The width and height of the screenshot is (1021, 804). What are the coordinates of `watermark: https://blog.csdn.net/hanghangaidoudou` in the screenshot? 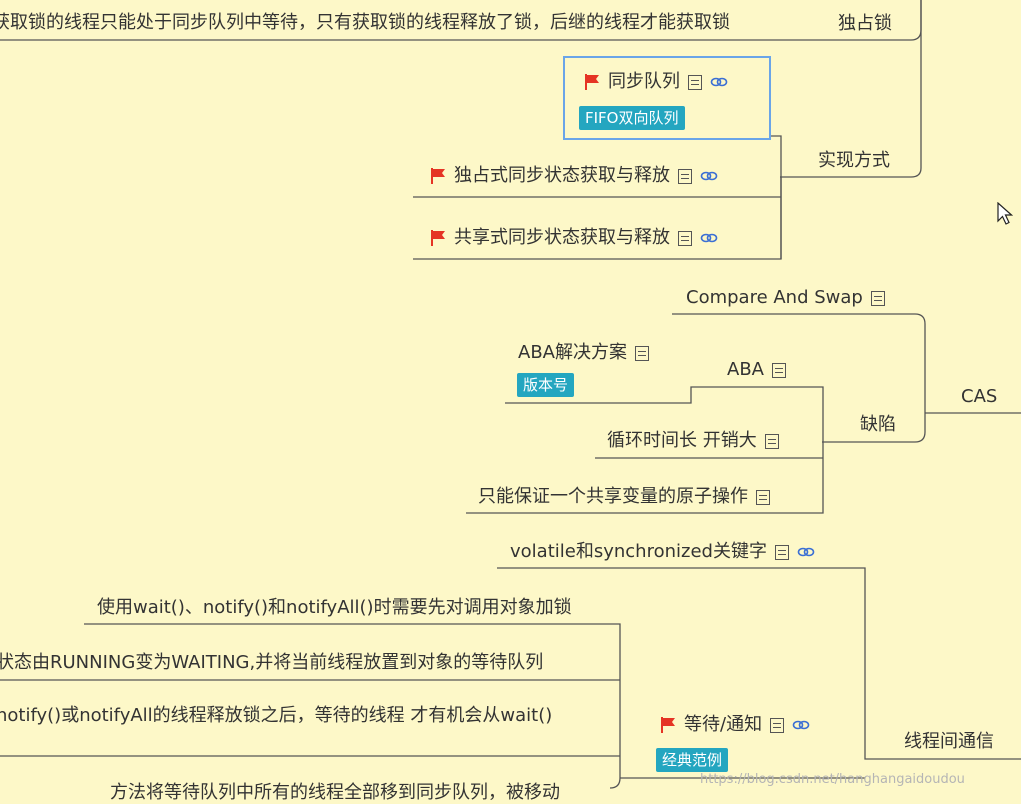 It's located at (832, 779).